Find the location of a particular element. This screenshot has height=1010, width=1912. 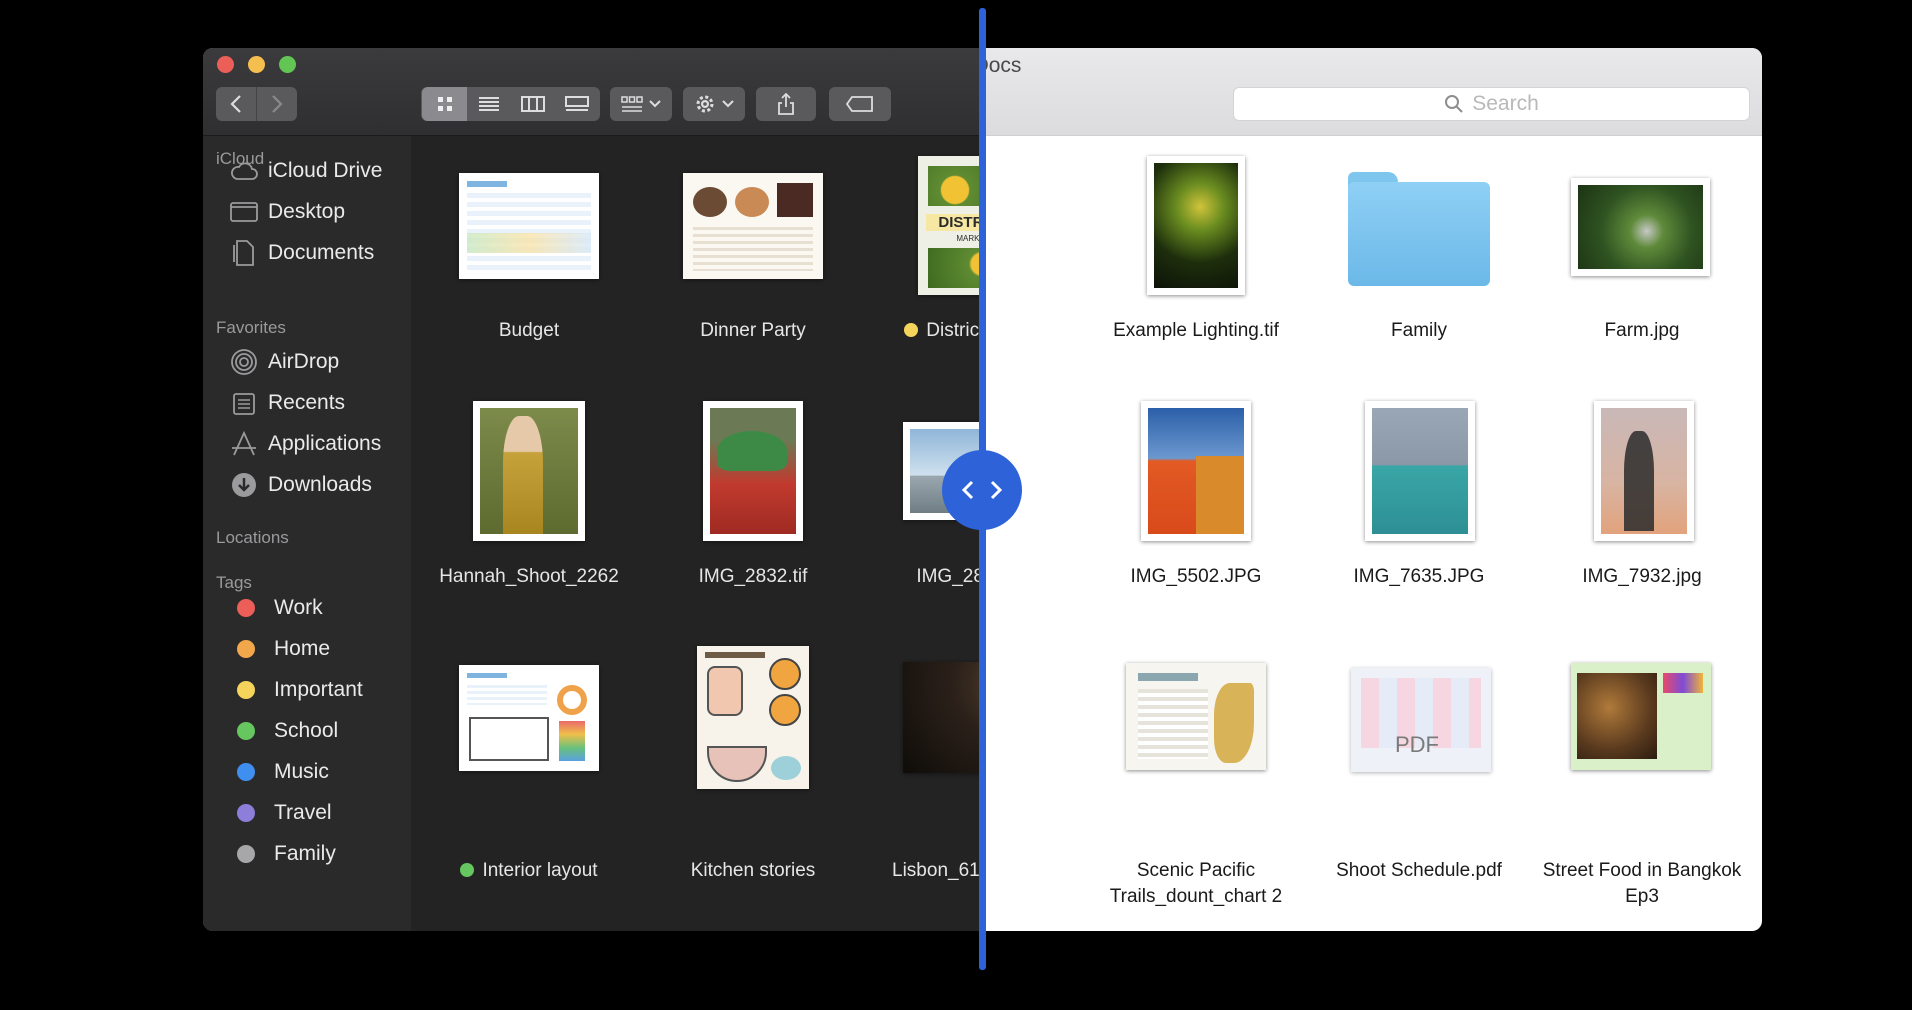

sidebar-item-icloud-drive: iCloud Drive is located at coordinates (305, 171).